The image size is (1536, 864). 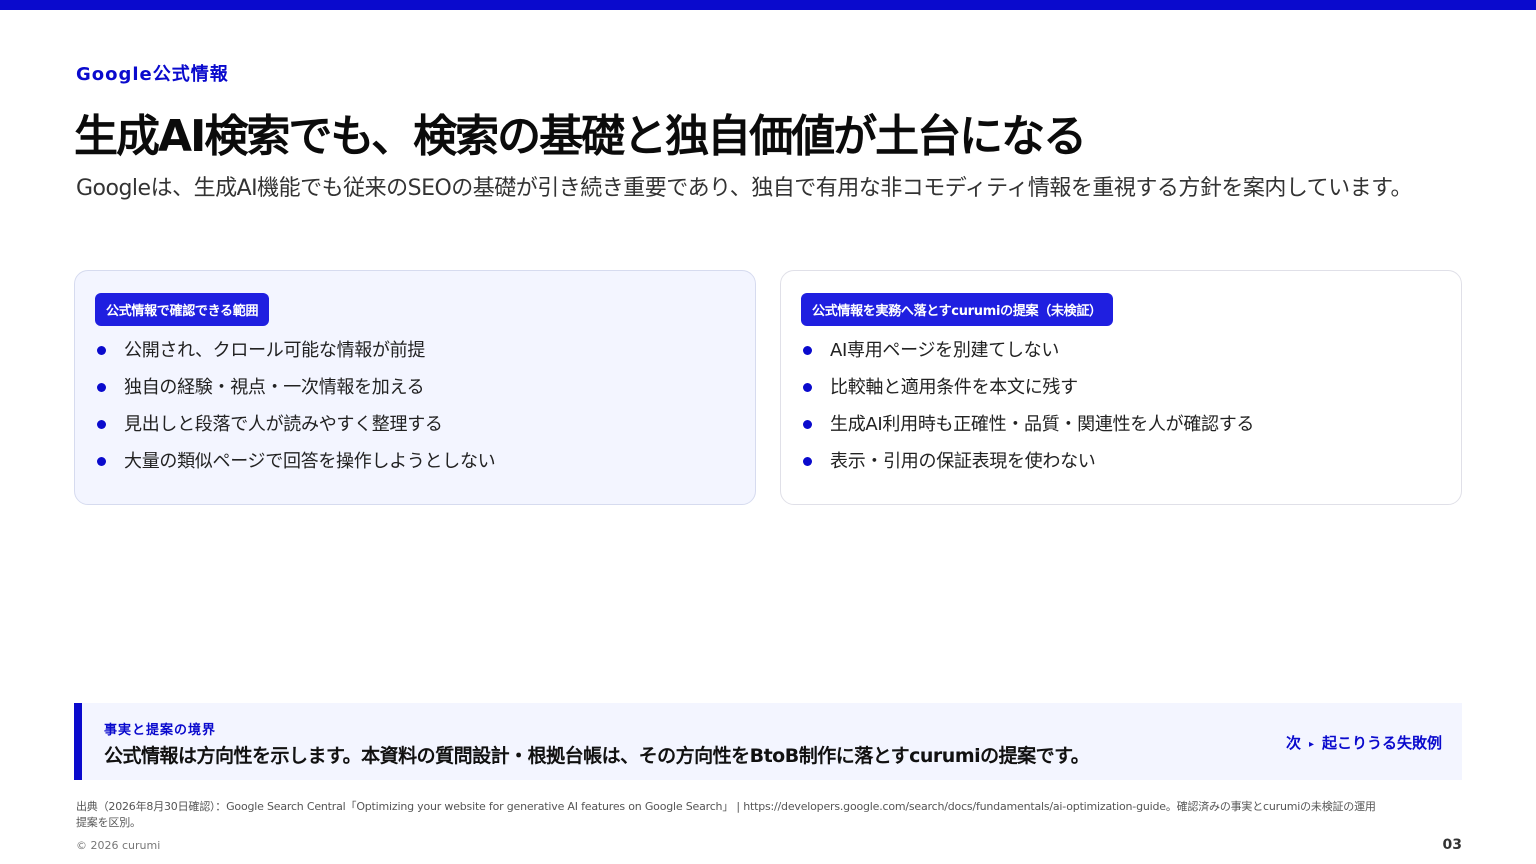 What do you see at coordinates (1452, 845) in the screenshot?
I see `page-number: 03` at bounding box center [1452, 845].